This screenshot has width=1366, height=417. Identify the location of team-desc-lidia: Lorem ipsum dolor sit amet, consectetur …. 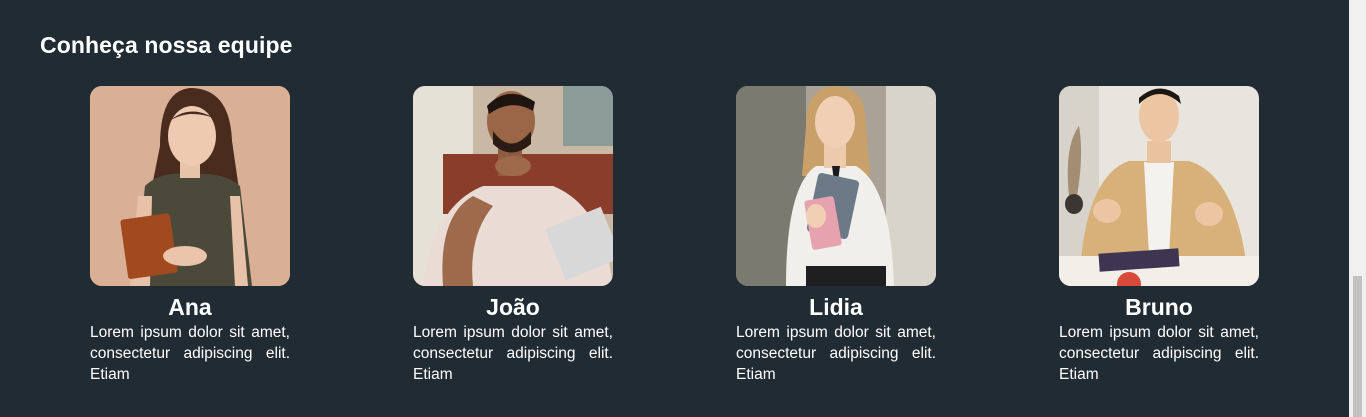
(836, 353).